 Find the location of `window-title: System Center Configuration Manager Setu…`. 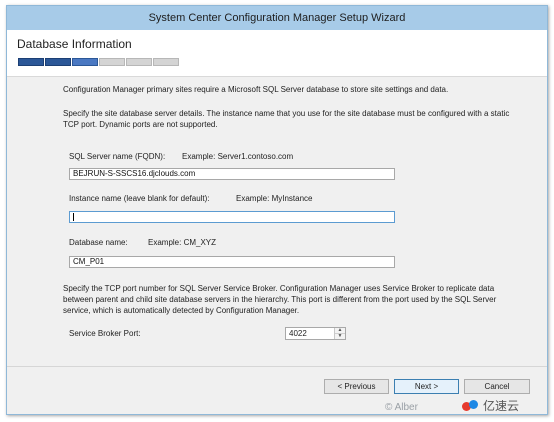

window-title: System Center Configuration Manager Setu… is located at coordinates (277, 18).